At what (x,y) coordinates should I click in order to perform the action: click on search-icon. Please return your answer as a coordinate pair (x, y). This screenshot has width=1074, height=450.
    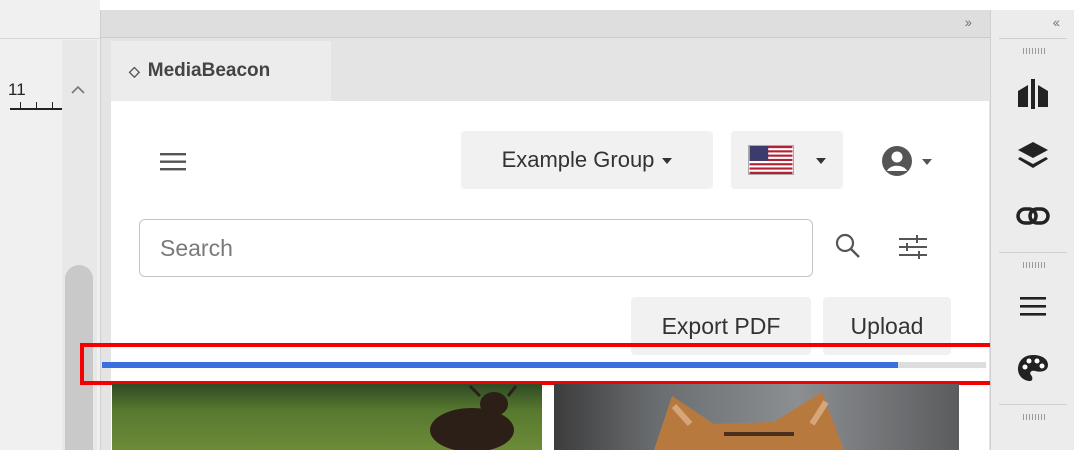
    Looking at the image, I should click on (847, 245).